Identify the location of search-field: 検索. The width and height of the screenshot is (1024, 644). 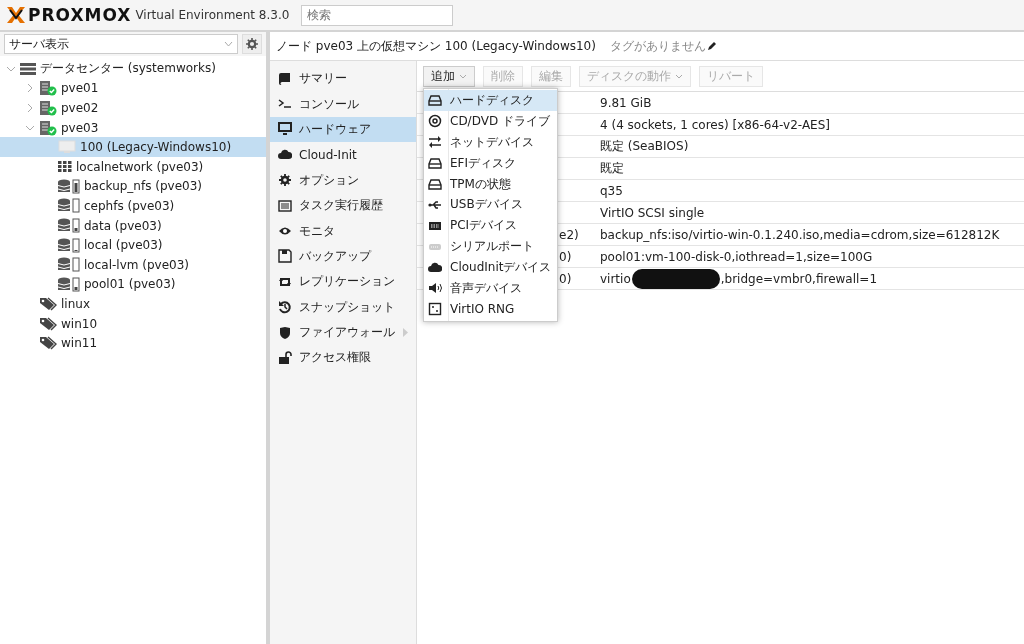
(377, 15).